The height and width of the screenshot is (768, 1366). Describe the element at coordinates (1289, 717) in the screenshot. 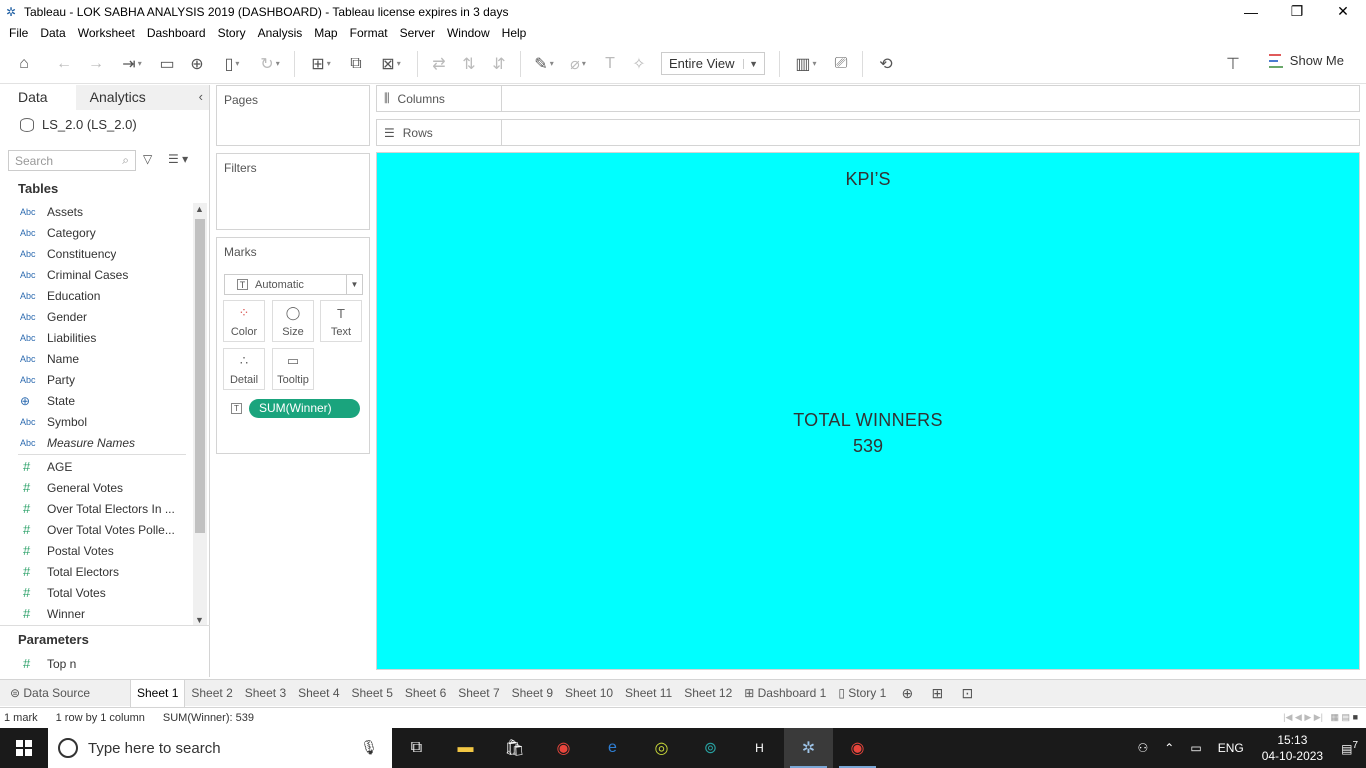

I see `first-sheet-icon: |◀` at that location.